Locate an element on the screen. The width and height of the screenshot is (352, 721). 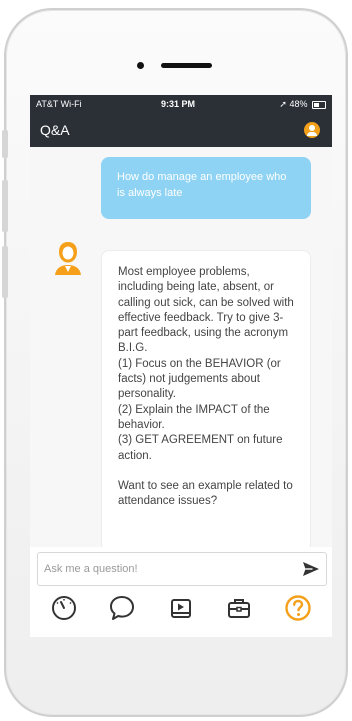
status-bar: AT&T Wi-Fi 9:31 PM ➚ 48% is located at coordinates (181, 104).